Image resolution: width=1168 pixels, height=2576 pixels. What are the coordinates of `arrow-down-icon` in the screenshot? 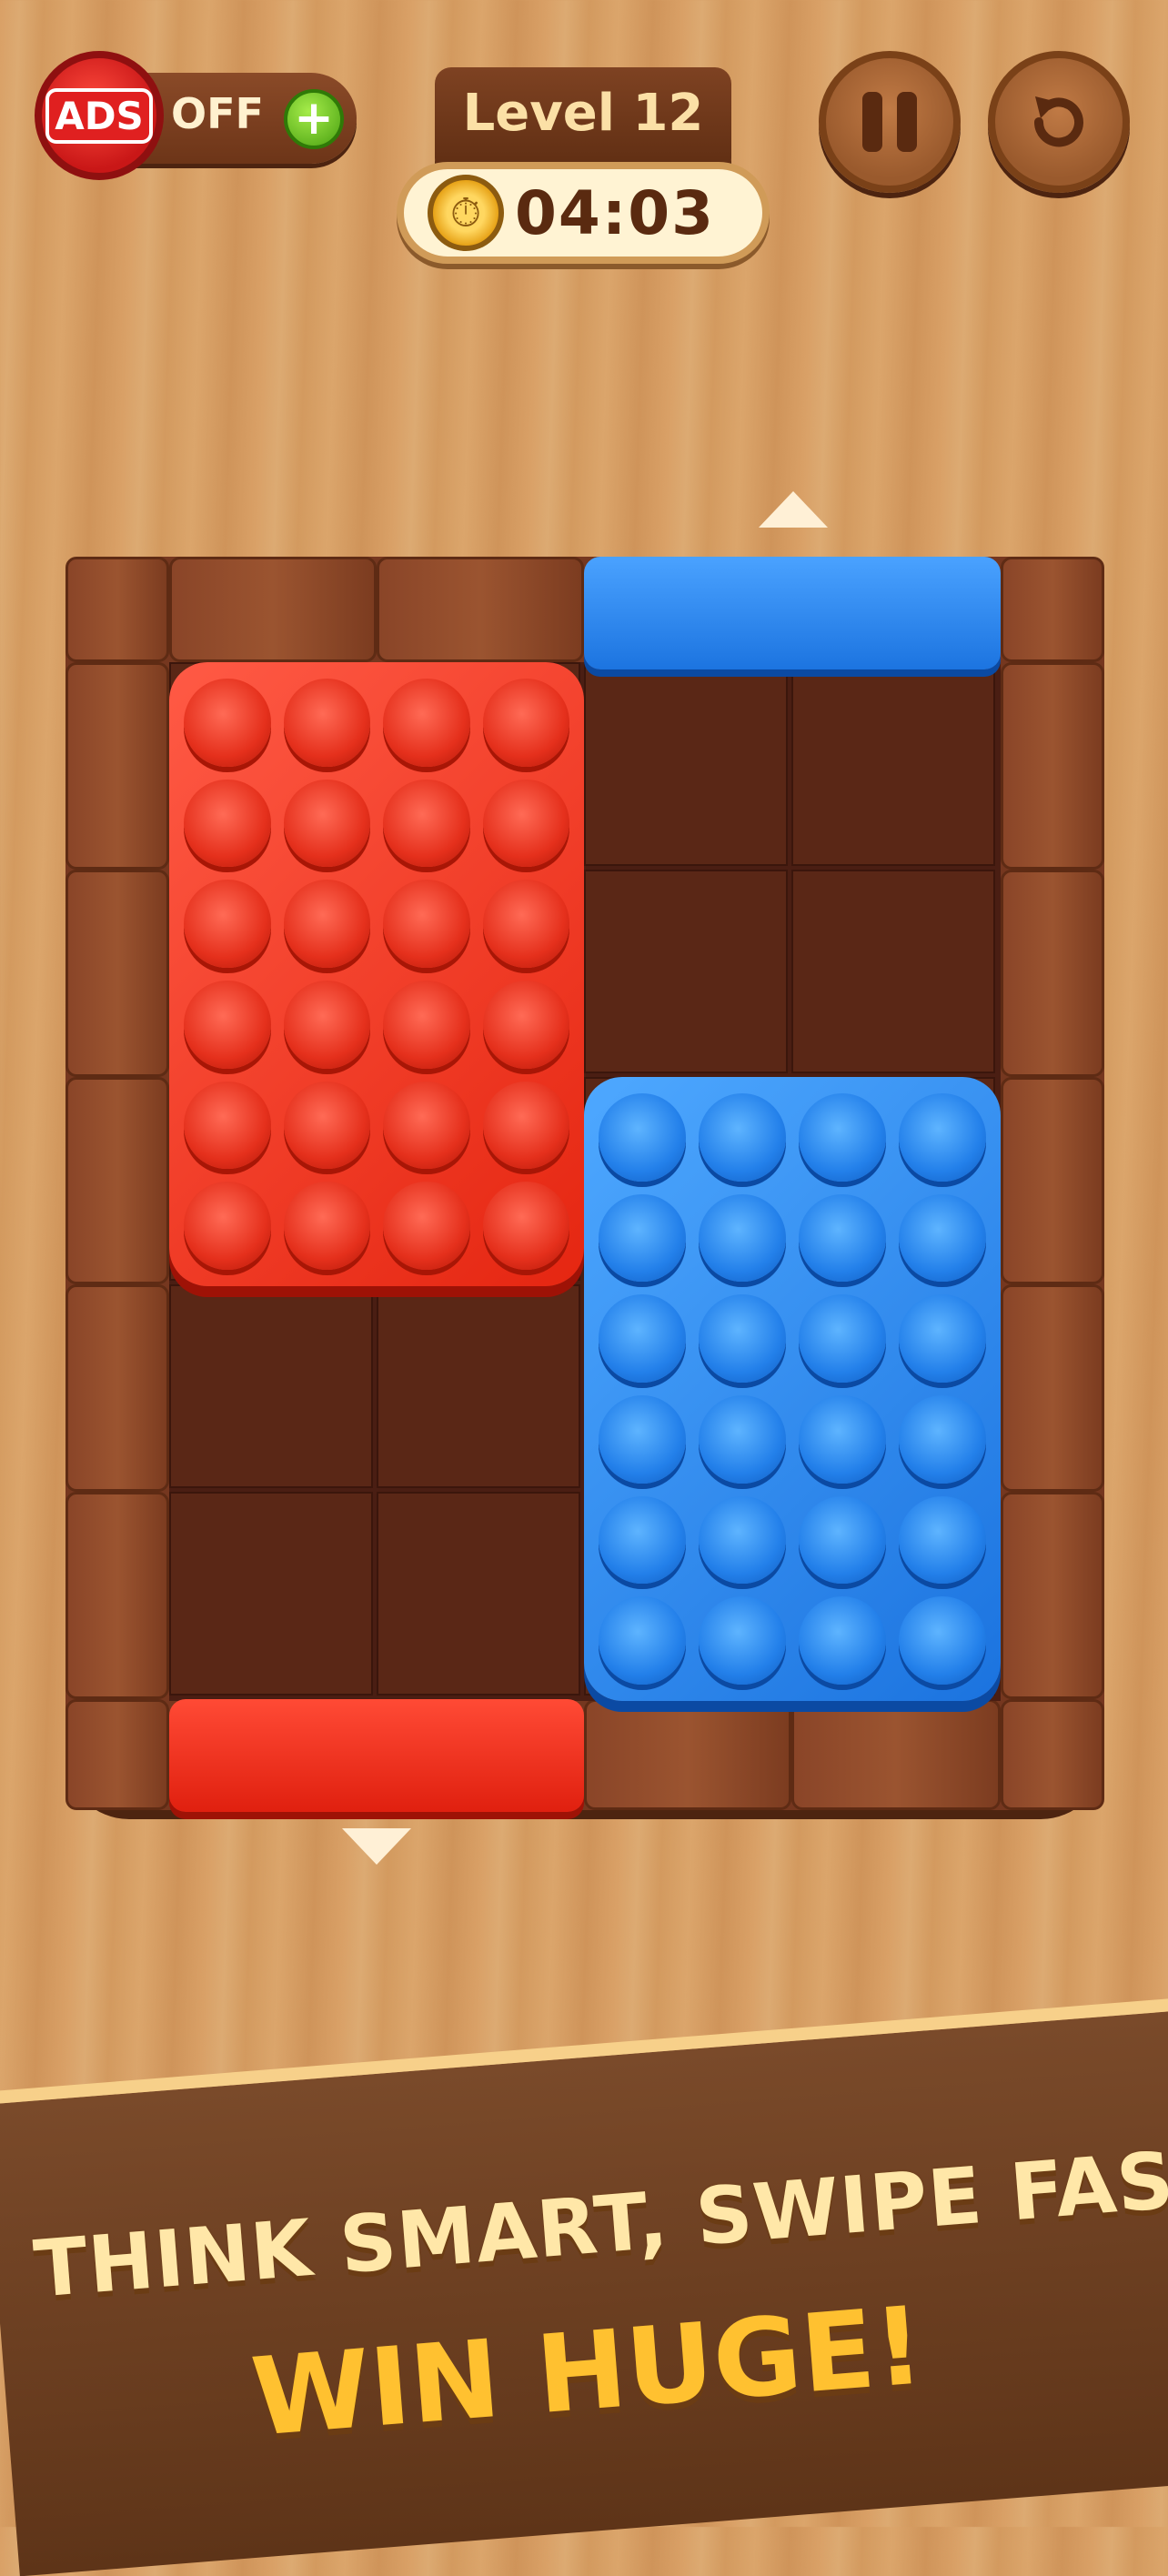 It's located at (376, 1846).